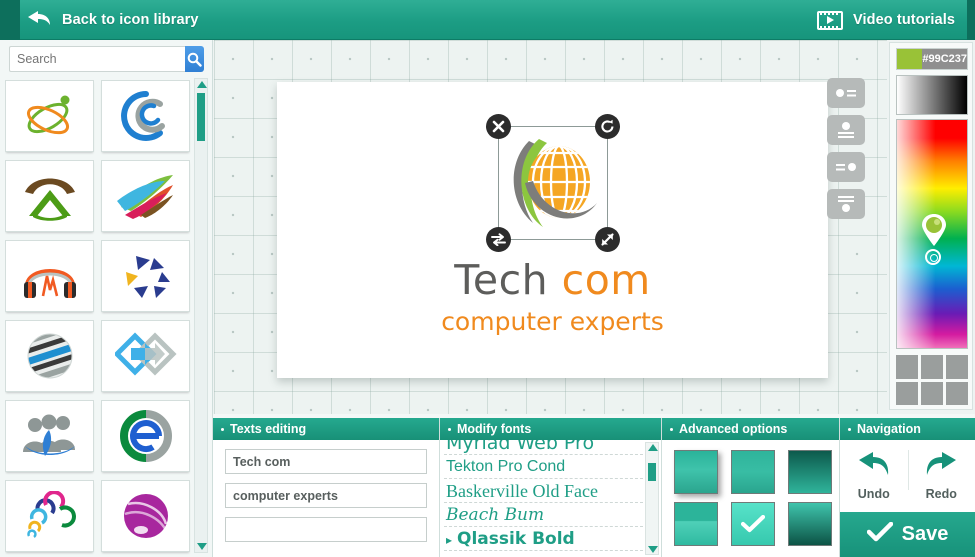  I want to click on colored-wings-logo-icon, so click(144, 197).